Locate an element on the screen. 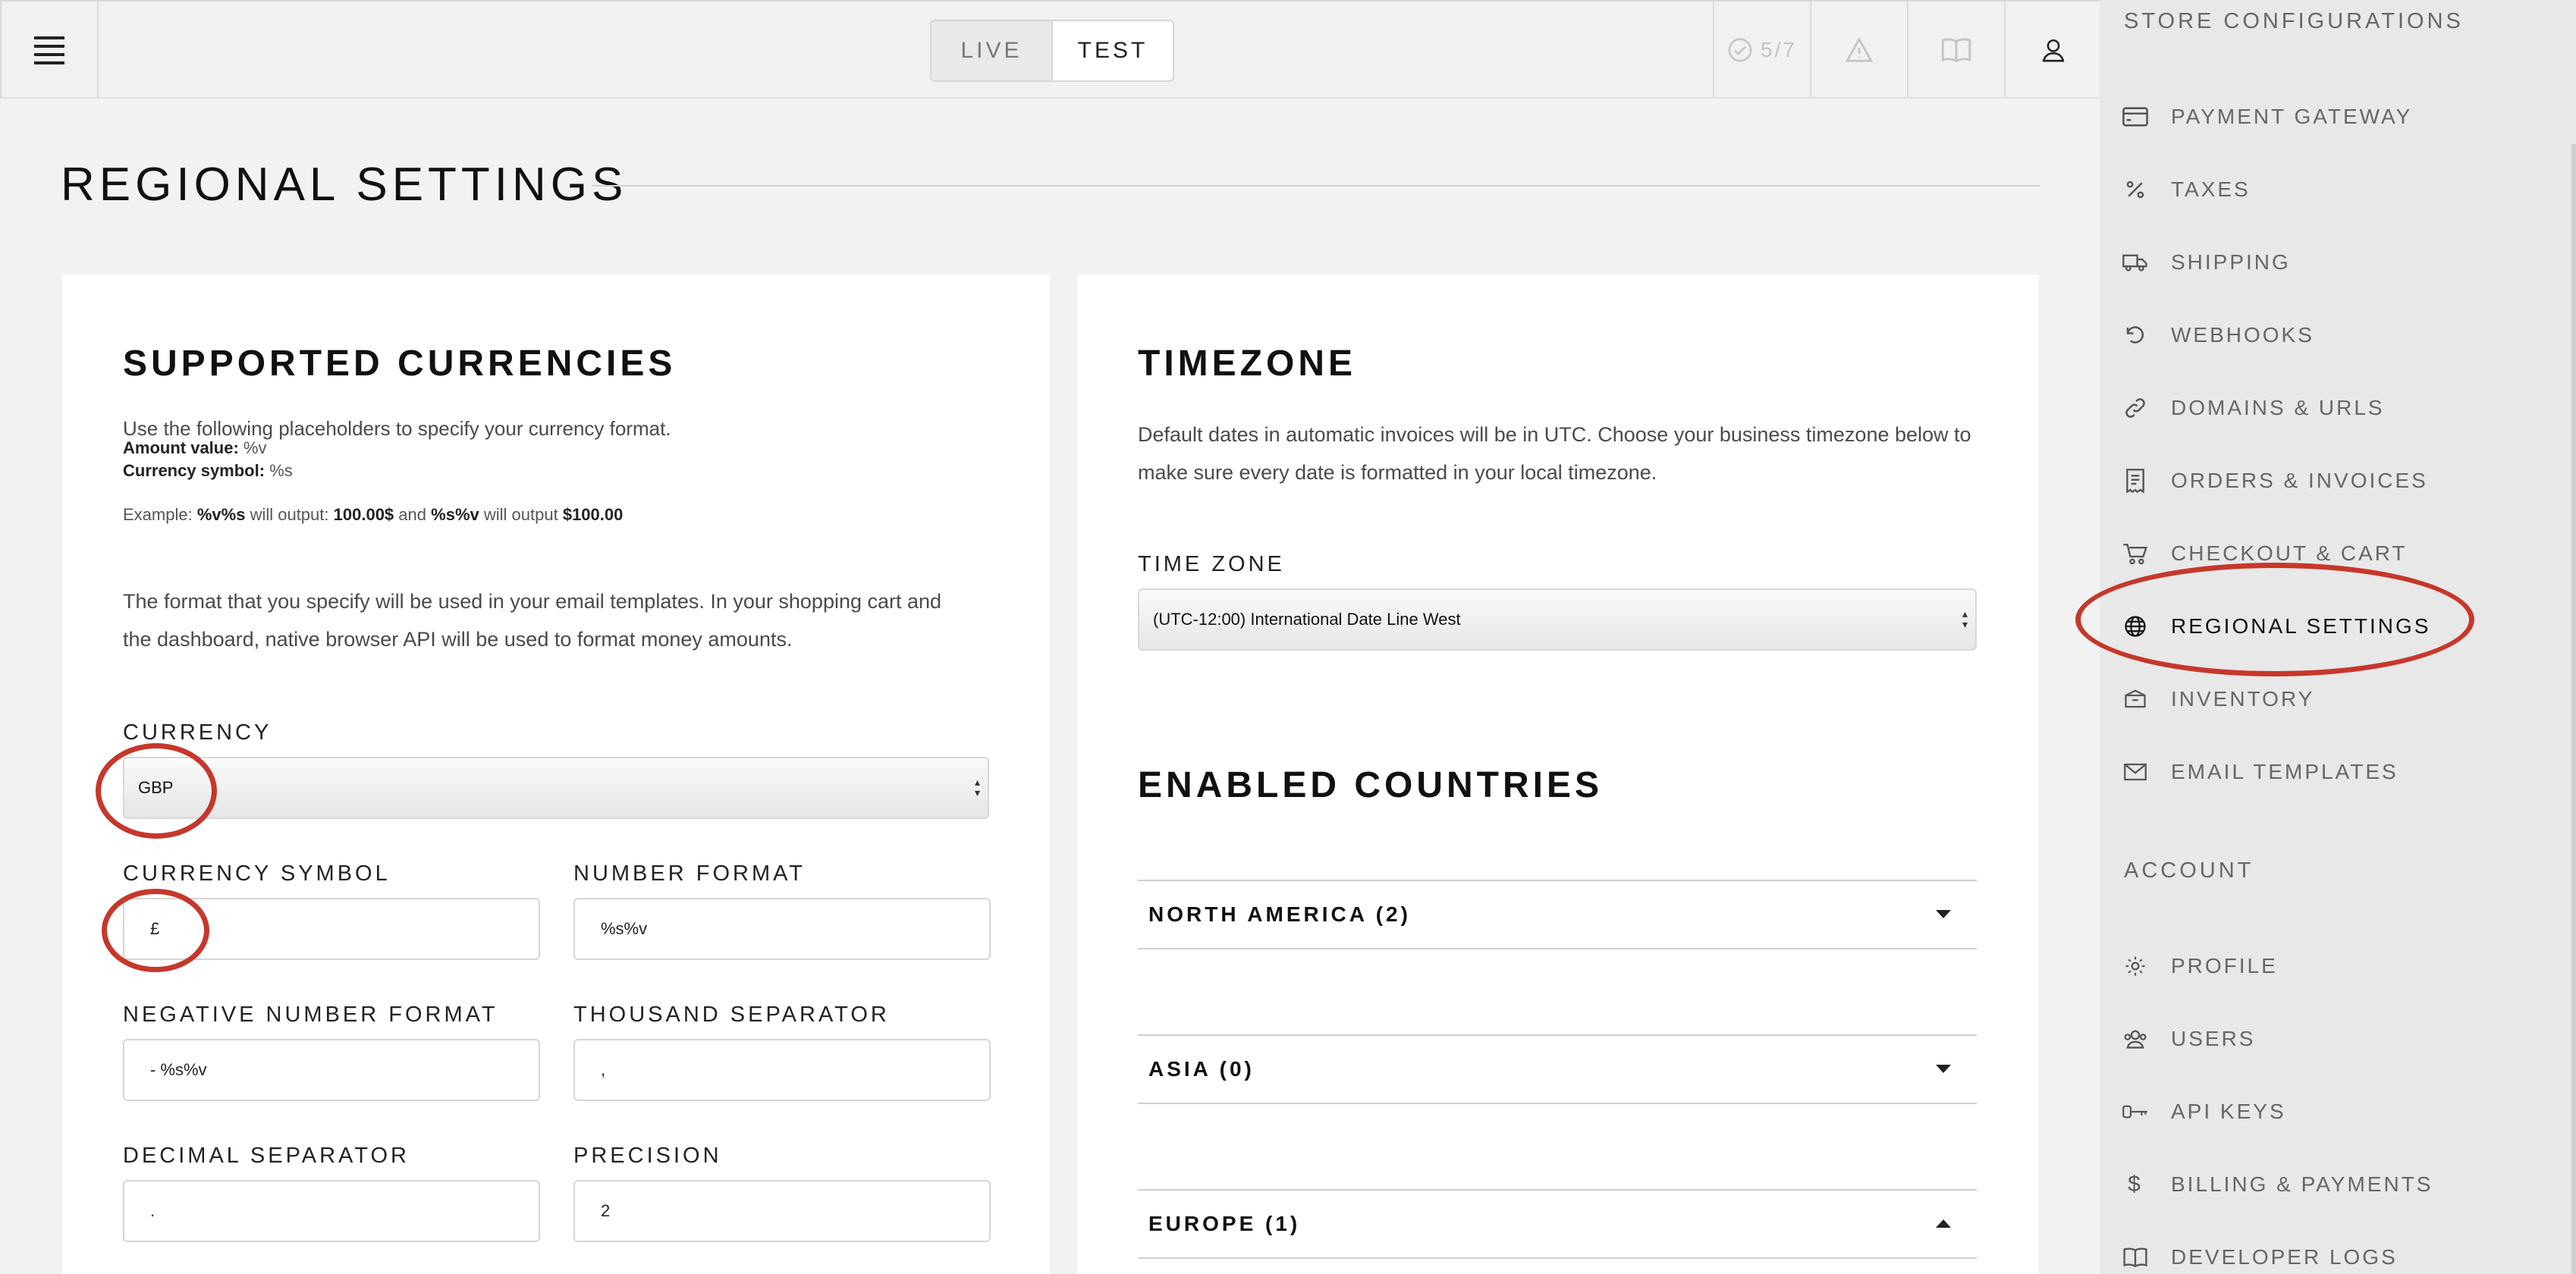 The height and width of the screenshot is (1274, 2576). example-format-2: %s%v is located at coordinates (455, 514).